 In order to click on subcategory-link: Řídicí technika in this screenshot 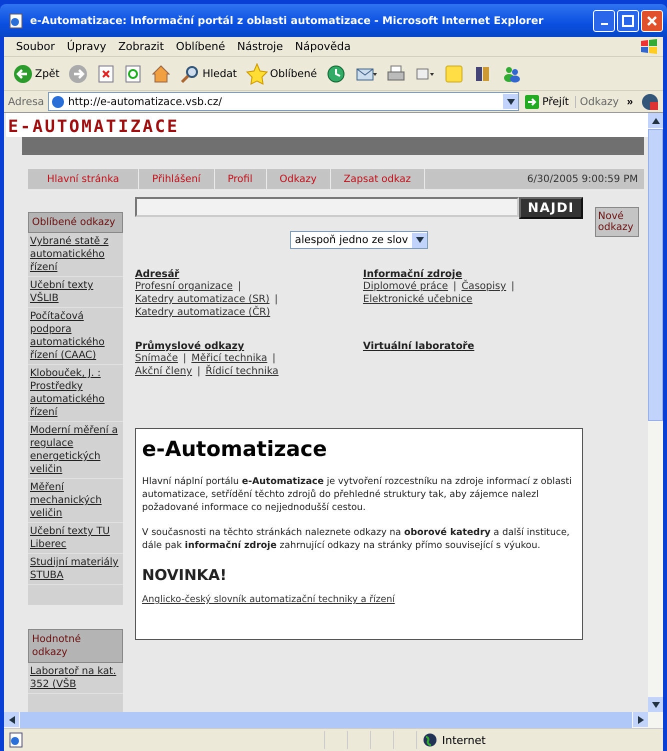, I will do `click(242, 371)`.